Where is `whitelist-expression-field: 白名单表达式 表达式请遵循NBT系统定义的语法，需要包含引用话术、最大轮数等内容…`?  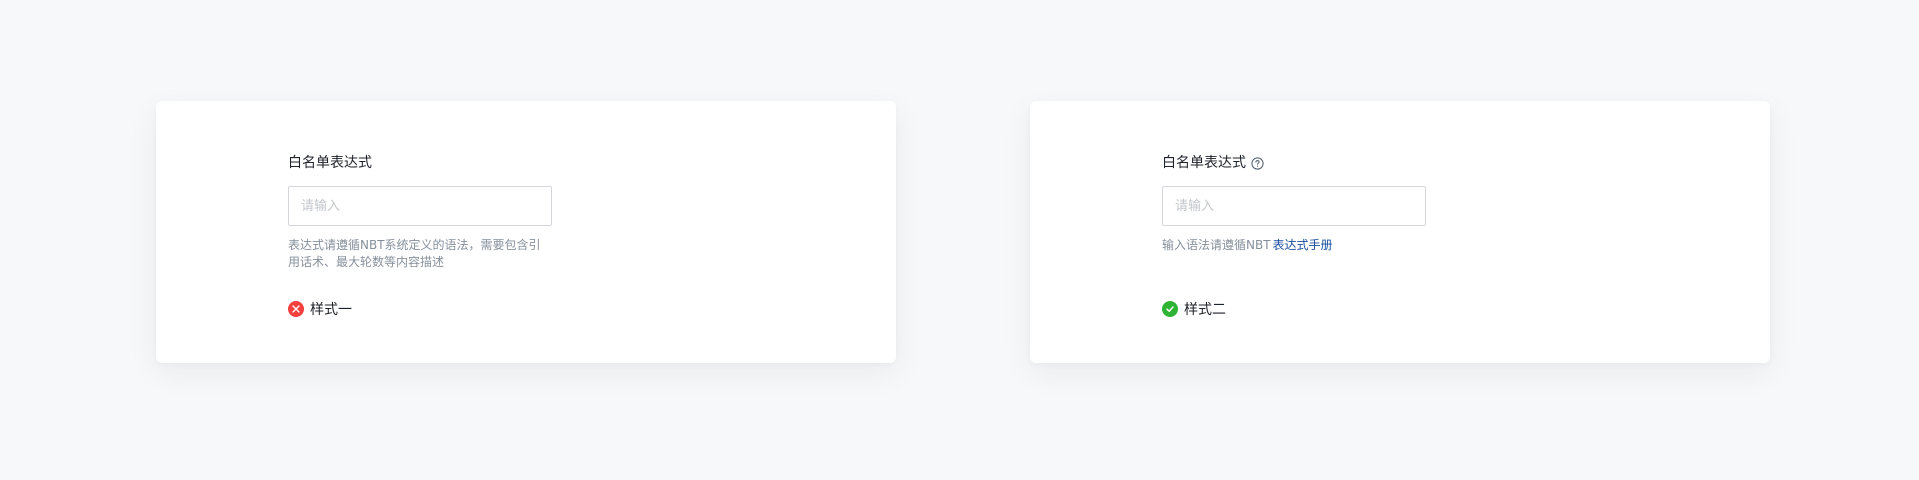 whitelist-expression-field: 白名单表达式 表达式请遵循NBT系统定义的语法，需要包含引用话术、最大轮数等内容… is located at coordinates (420, 212).